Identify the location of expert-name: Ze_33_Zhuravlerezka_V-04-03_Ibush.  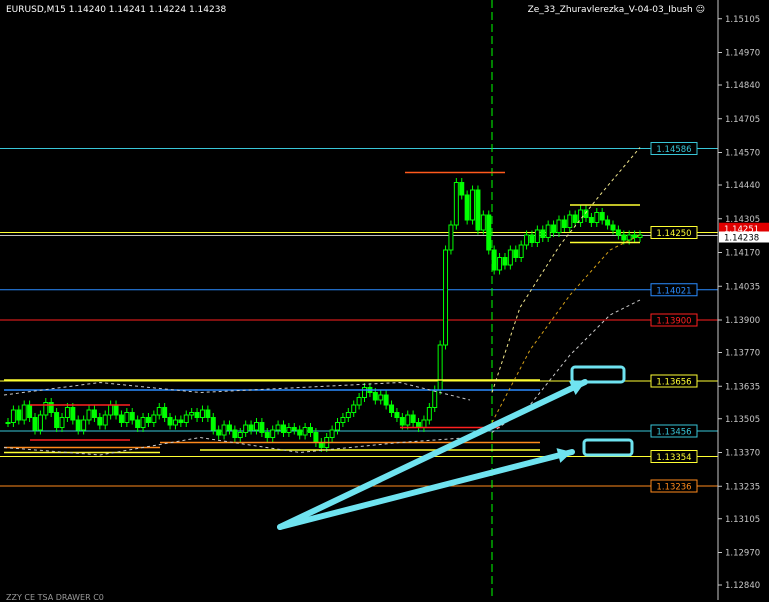
(610, 10).